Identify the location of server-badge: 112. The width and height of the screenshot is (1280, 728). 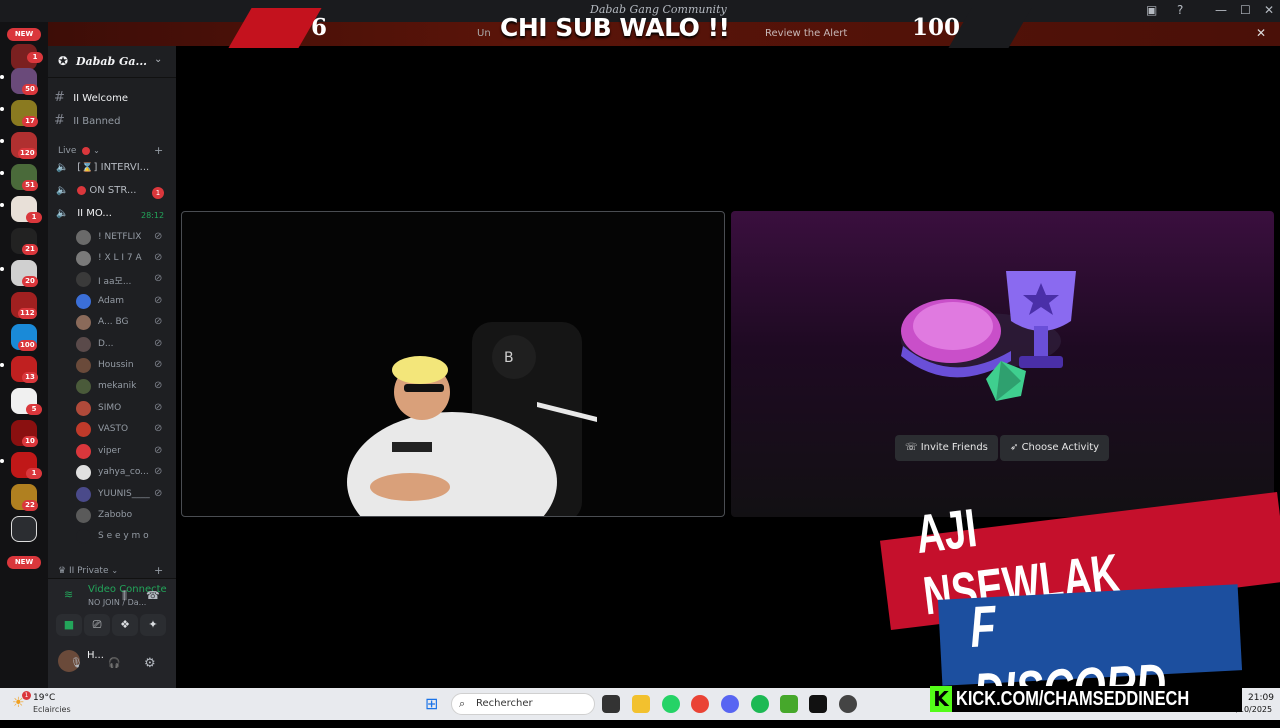
(27, 313).